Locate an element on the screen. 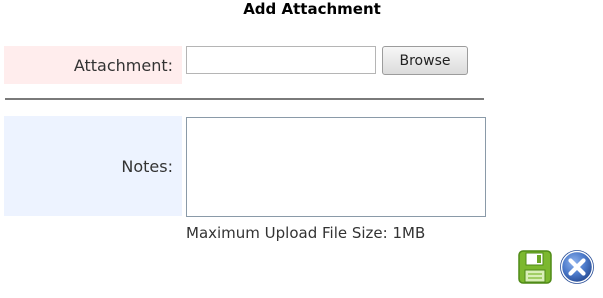 This screenshot has width=603, height=298. cancel-x-icon is located at coordinates (577, 267).